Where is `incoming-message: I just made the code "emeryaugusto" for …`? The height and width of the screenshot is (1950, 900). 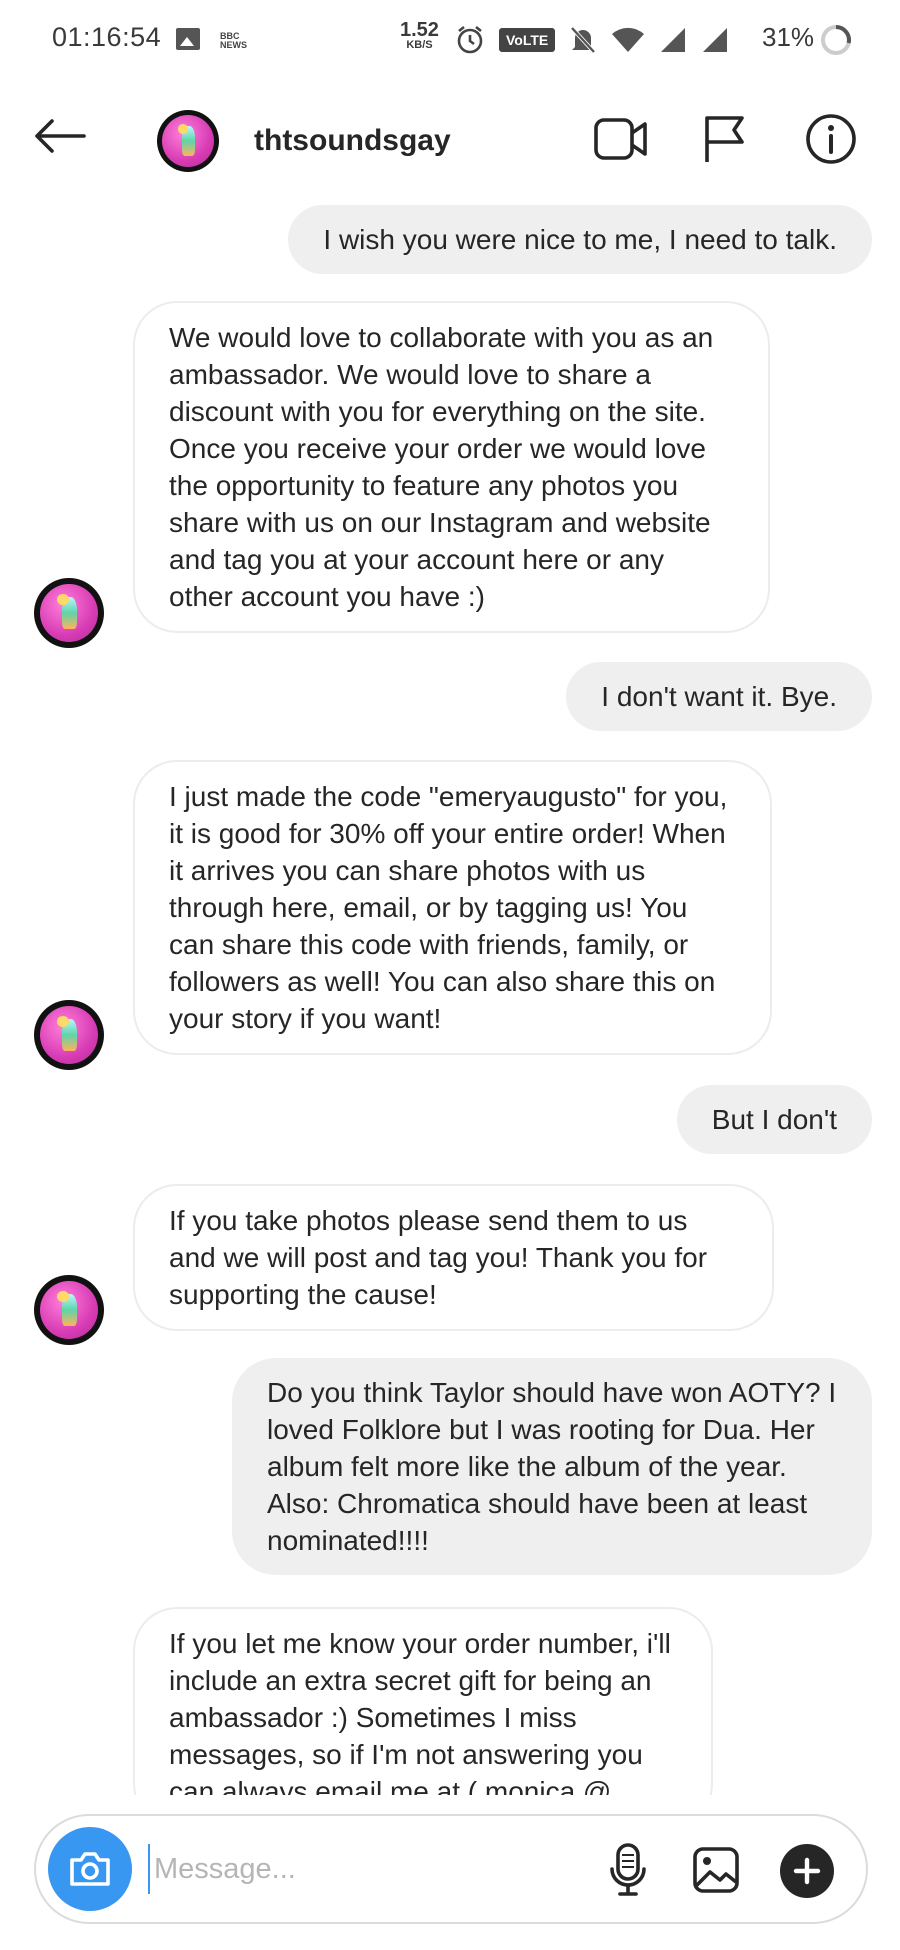
incoming-message: I just made the code "emeryaugusto" for … is located at coordinates (452, 907).